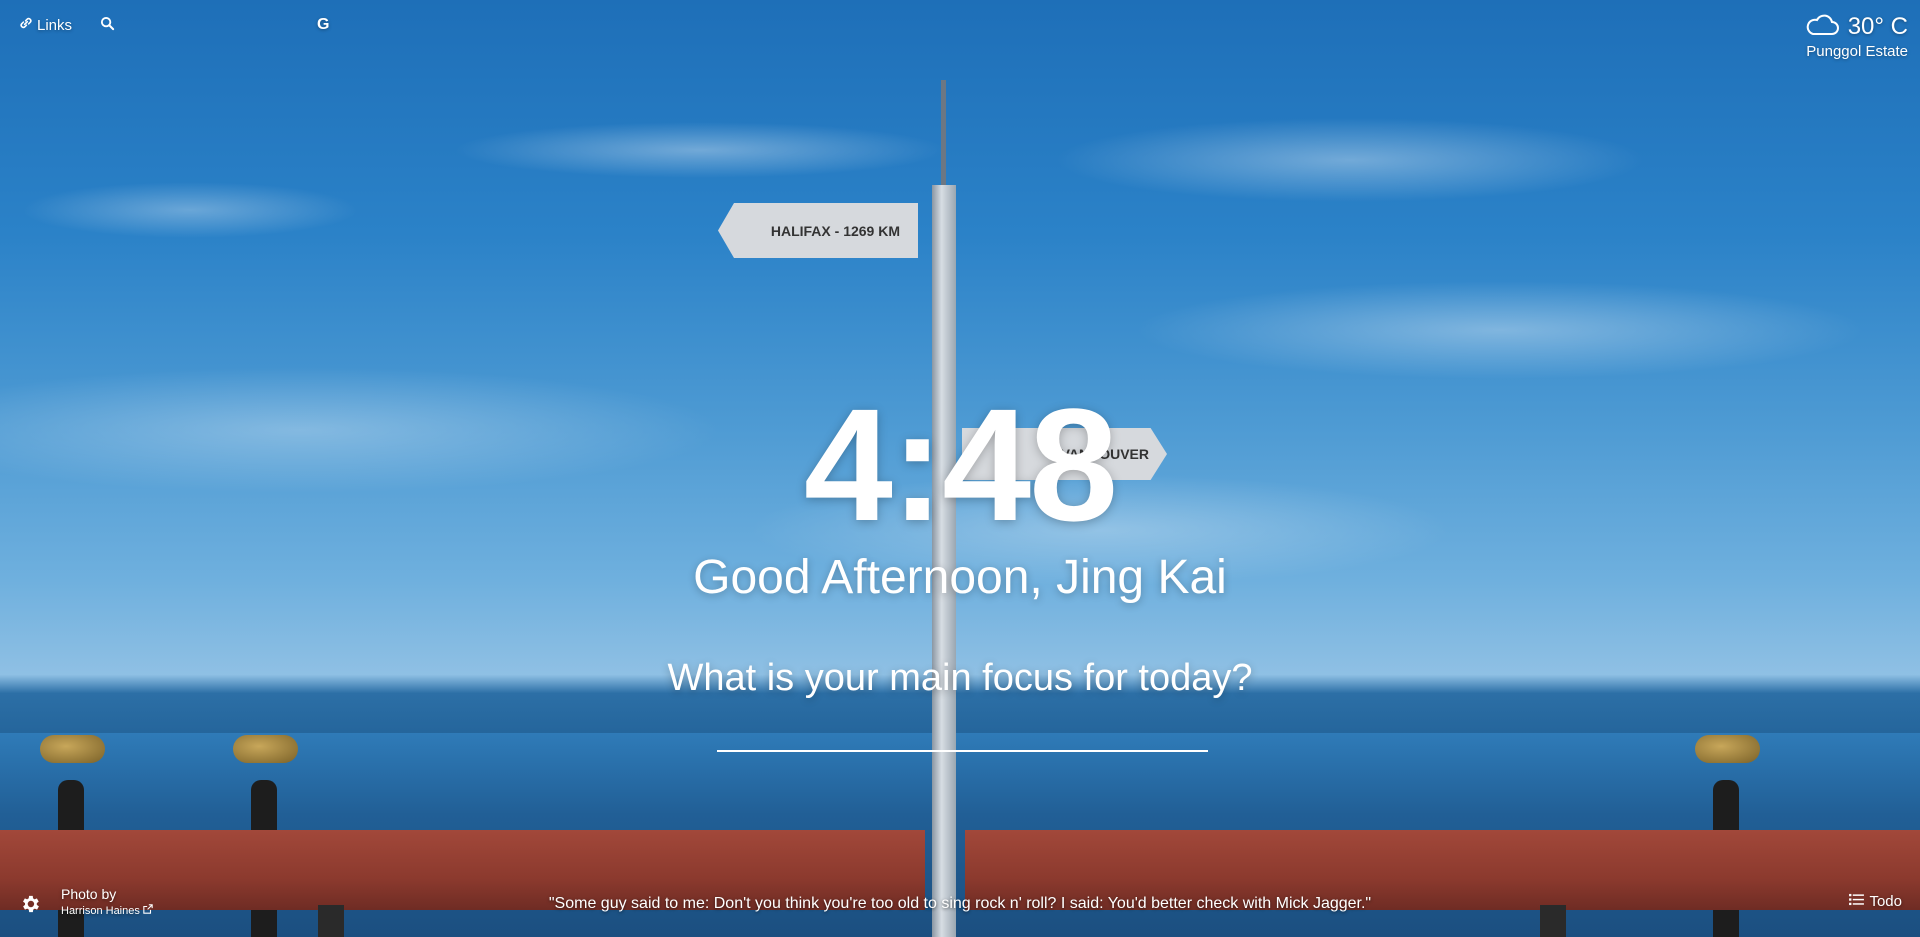  Describe the element at coordinates (55, 25) in the screenshot. I see `links-label: Links` at that location.